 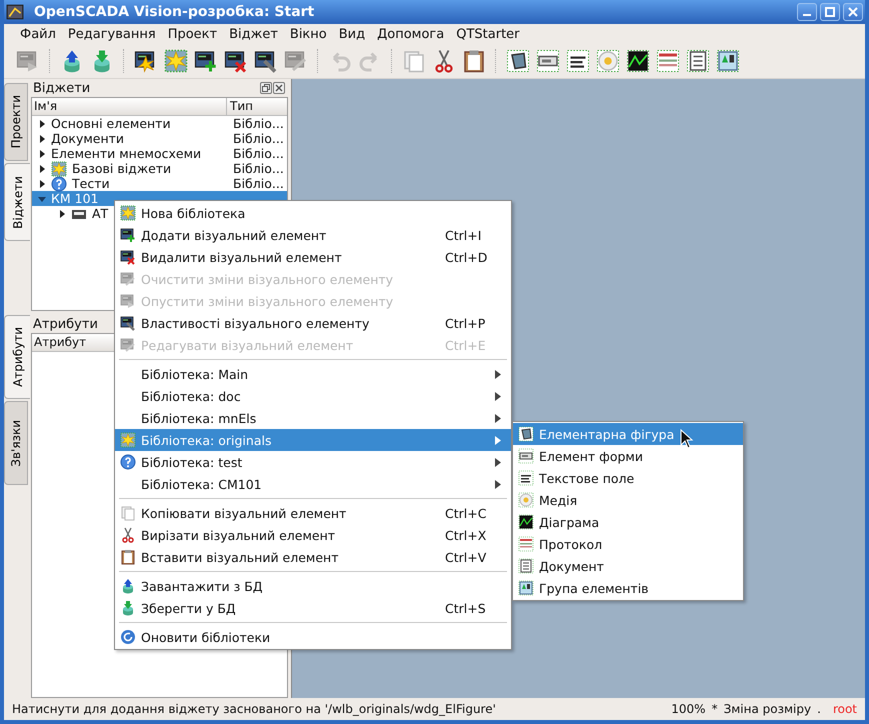 I want to click on status-message: Натиснути для додання віджету заснованого на '/wlb_originals/wdg_ElFigure', so click(x=254, y=709).